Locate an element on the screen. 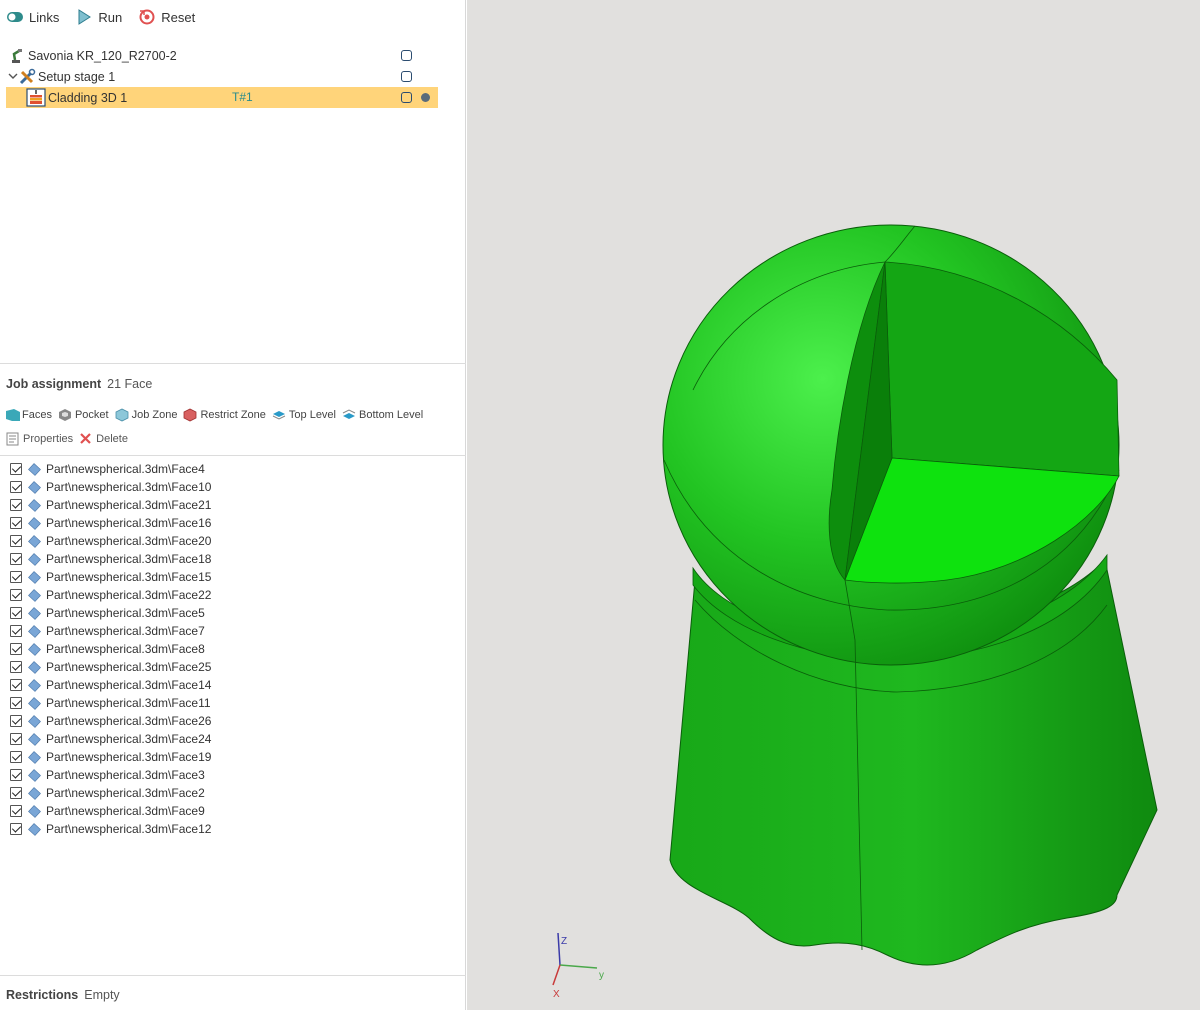 This screenshot has width=1200, height=1010. face-list-item: Part\newspherical.3dm\Face3 is located at coordinates (230, 775).